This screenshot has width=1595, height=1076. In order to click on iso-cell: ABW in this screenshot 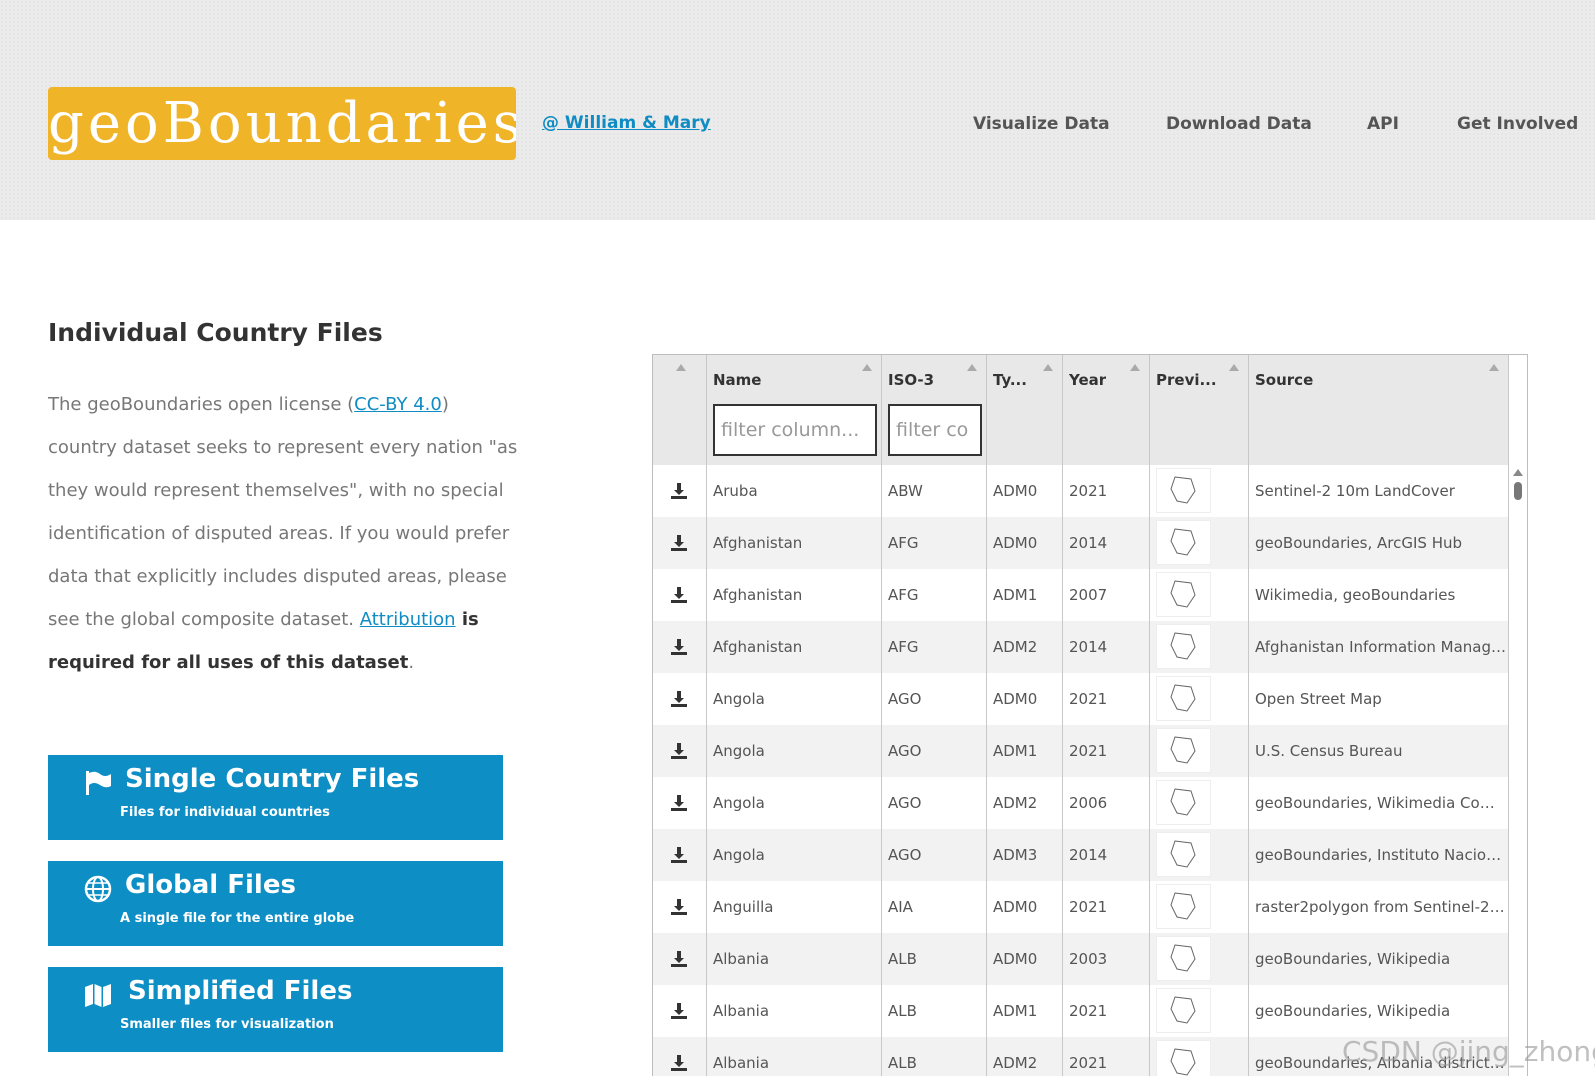, I will do `click(934, 491)`.